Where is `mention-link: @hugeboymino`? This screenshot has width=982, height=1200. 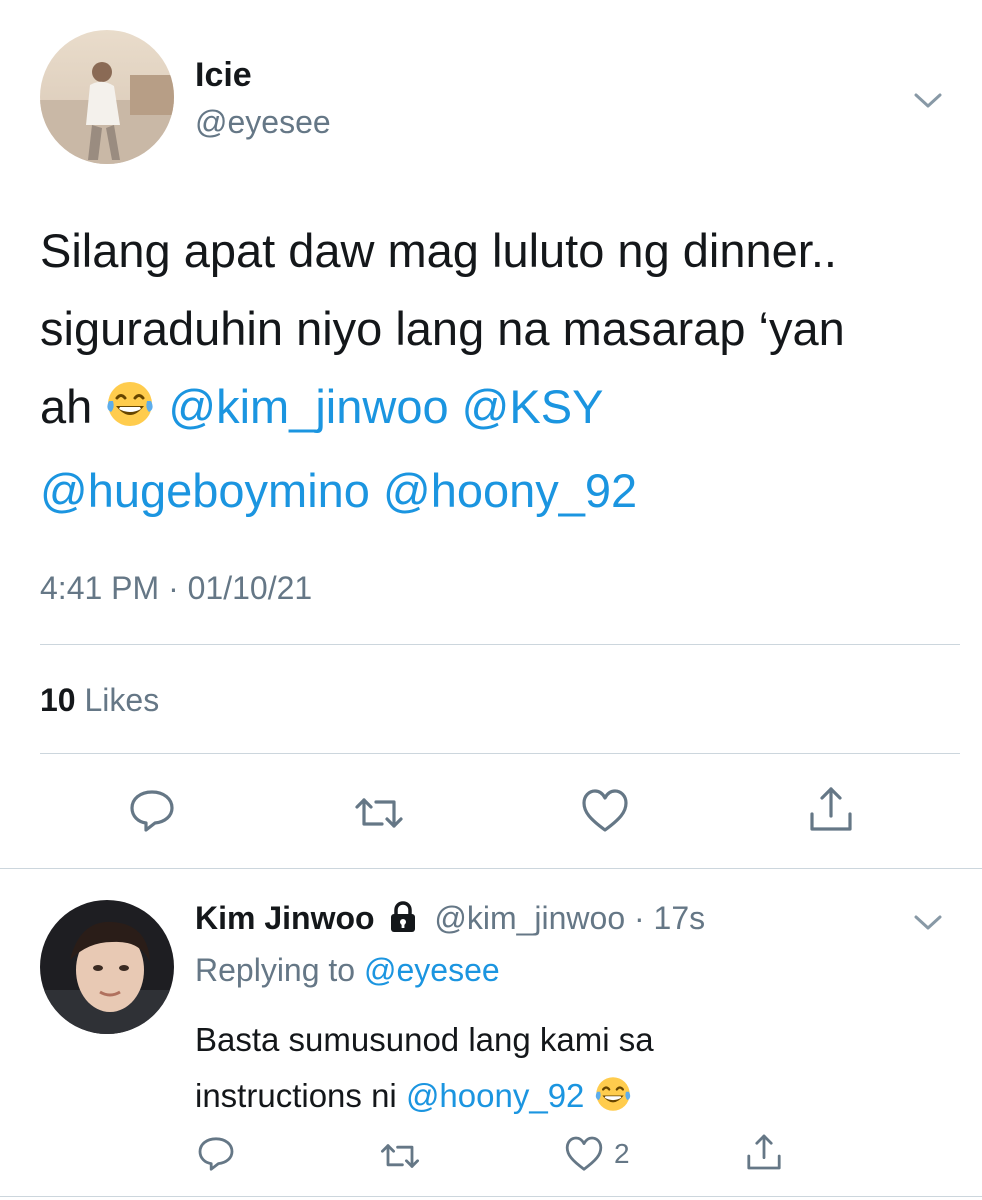 mention-link: @hugeboymino is located at coordinates (205, 490).